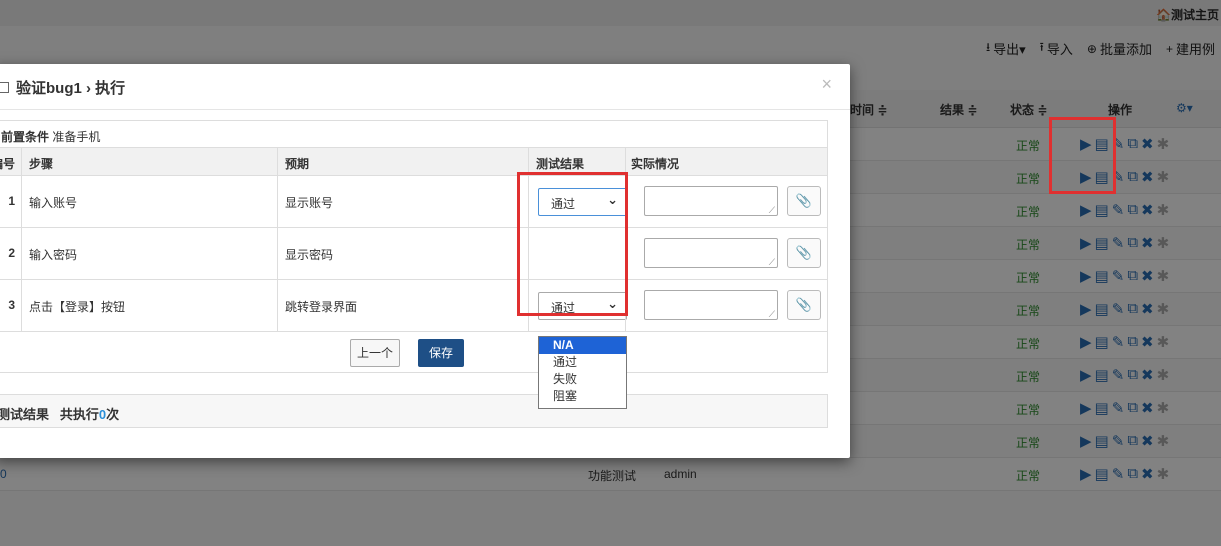 The height and width of the screenshot is (546, 1221). What do you see at coordinates (71, 88) in the screenshot?
I see `modal-title: 验证bug1 › 执行` at bounding box center [71, 88].